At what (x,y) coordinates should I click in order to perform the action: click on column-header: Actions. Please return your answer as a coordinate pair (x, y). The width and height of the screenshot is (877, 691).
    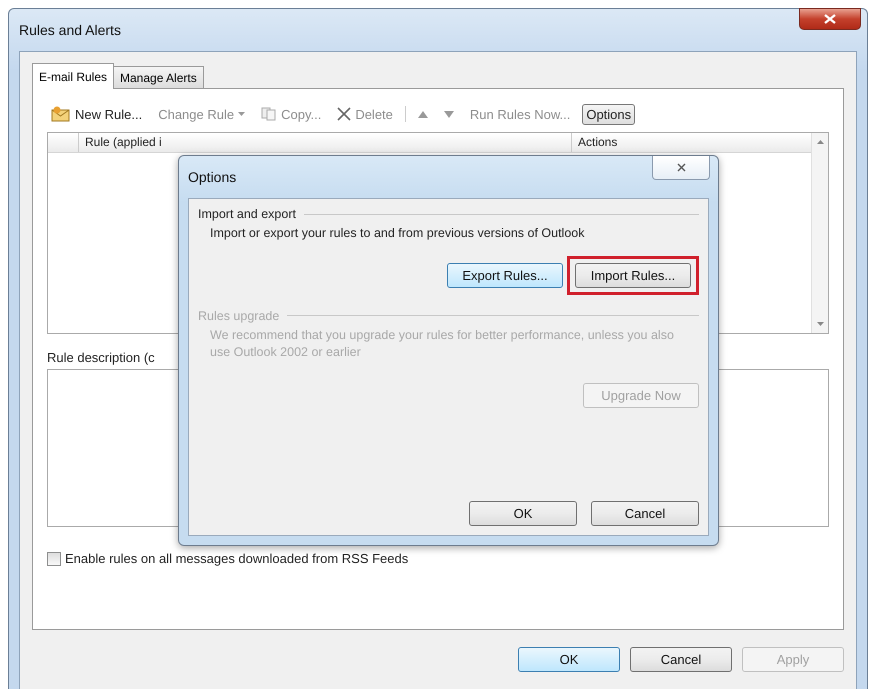
    Looking at the image, I should click on (598, 142).